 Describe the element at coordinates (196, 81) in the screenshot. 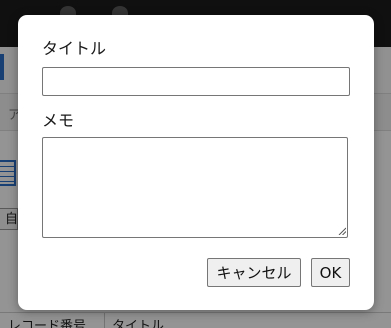

I see `title-input` at that location.